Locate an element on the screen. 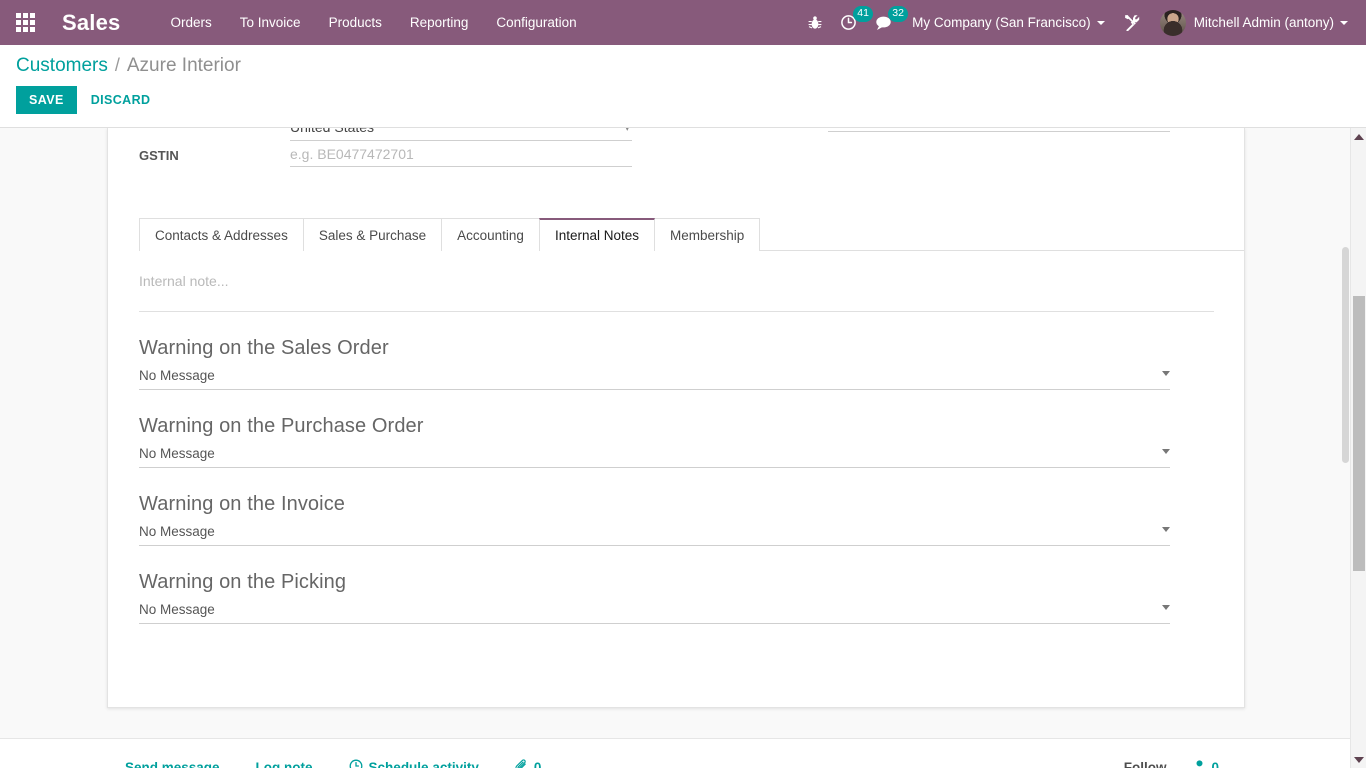 Image resolution: width=1366 pixels, height=768 pixels. activity-clock-icon: 41 is located at coordinates (852, 22).